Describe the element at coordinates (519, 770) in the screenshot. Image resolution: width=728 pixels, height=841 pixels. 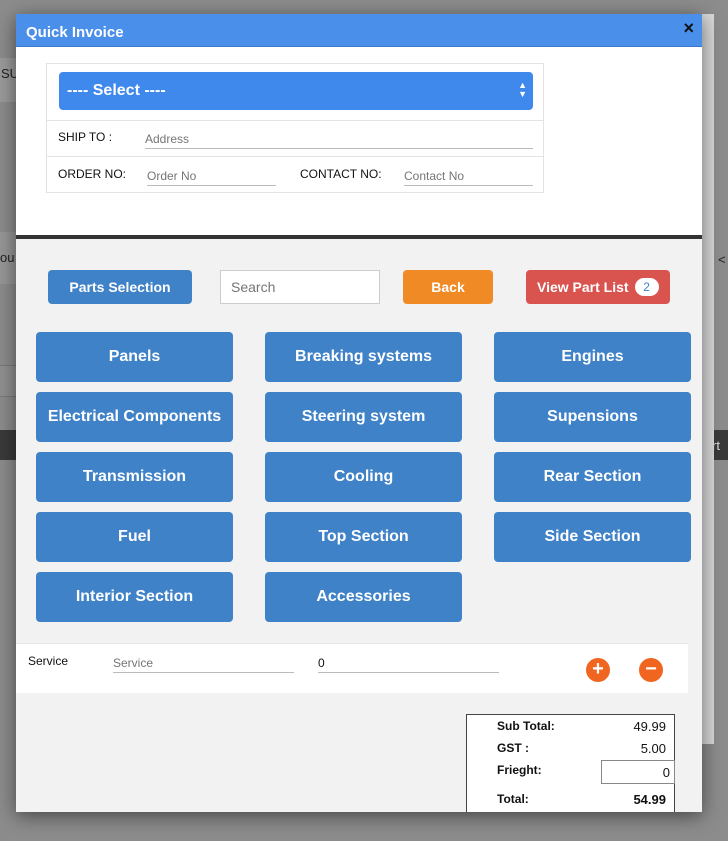
I see `freight-label: Frieght:` at that location.